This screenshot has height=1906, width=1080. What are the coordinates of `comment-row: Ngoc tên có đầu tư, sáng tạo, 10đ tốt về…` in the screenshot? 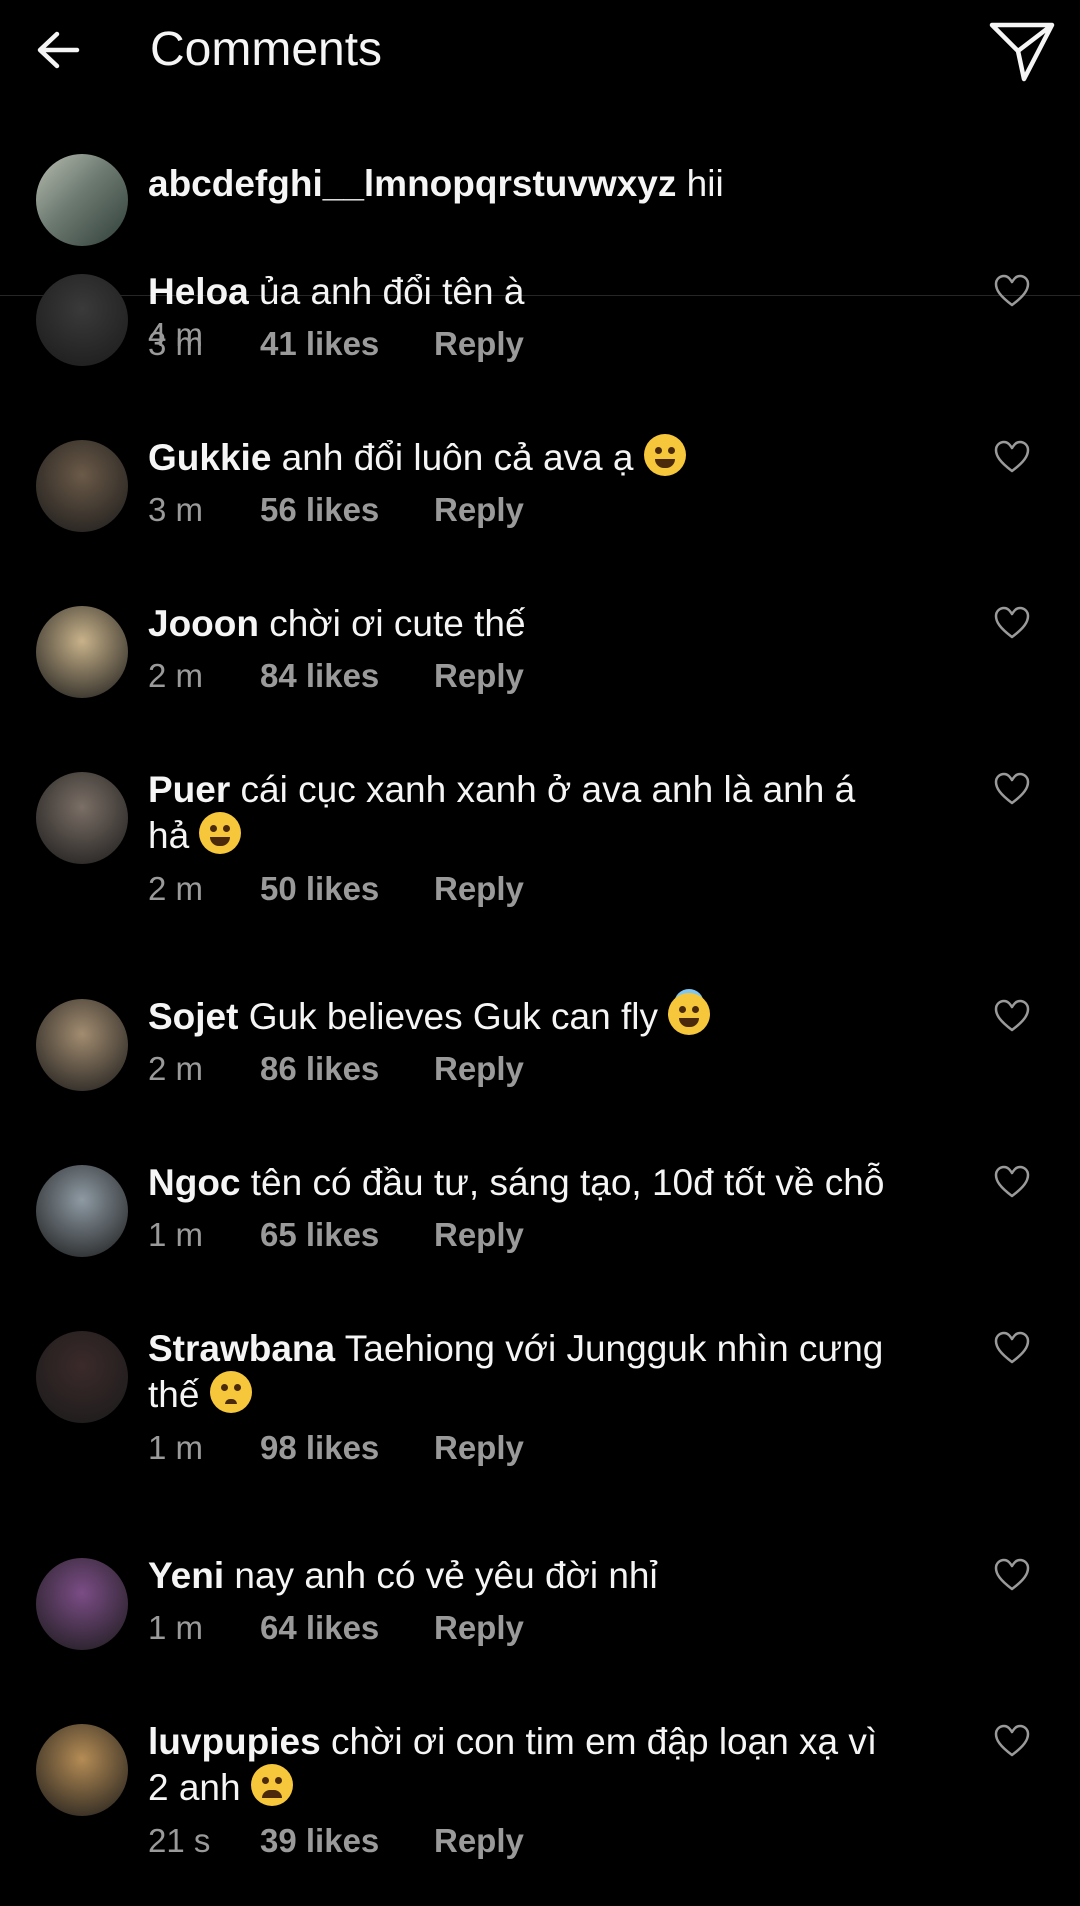 It's located at (540, 1254).